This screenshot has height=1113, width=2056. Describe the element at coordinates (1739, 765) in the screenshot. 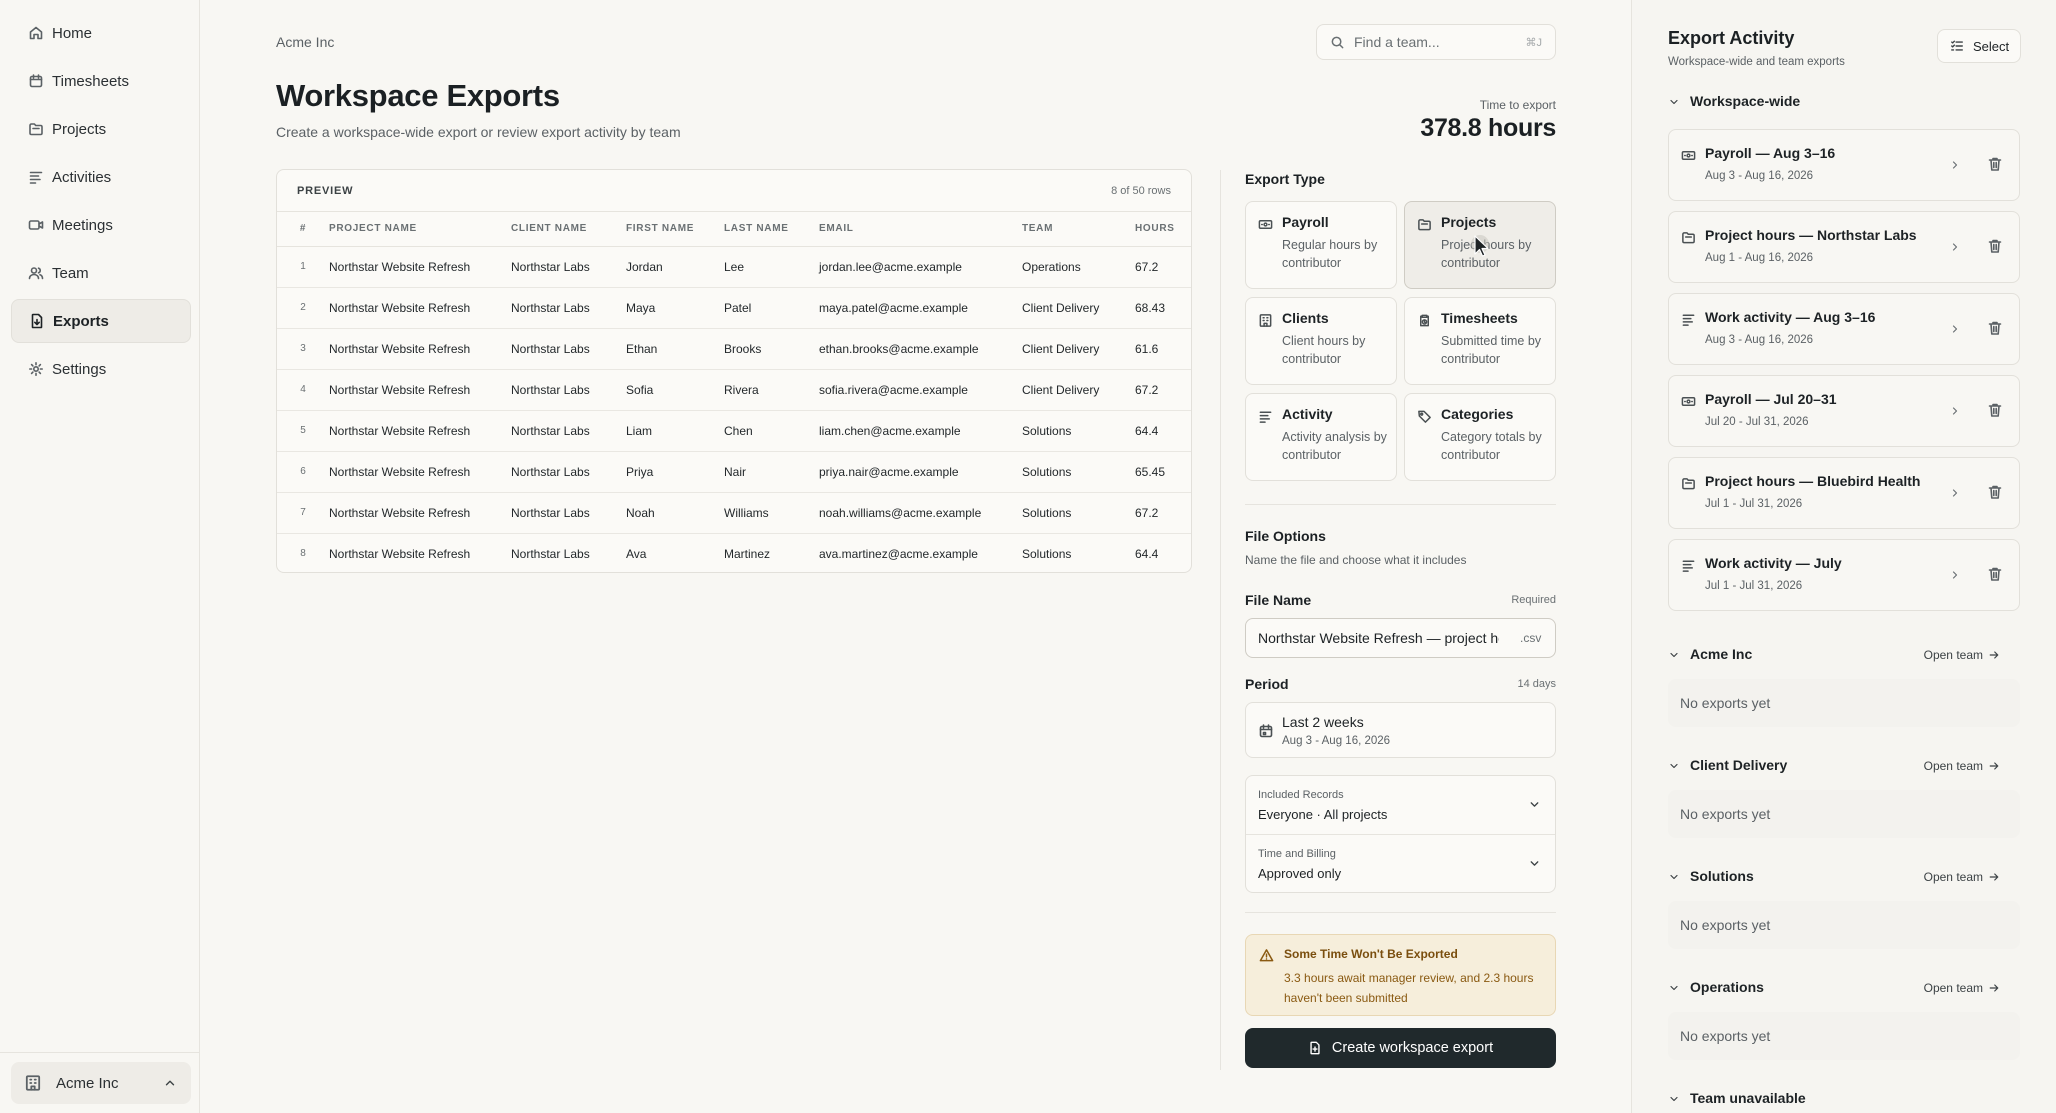

I see `group-name: Client Delivery` at that location.